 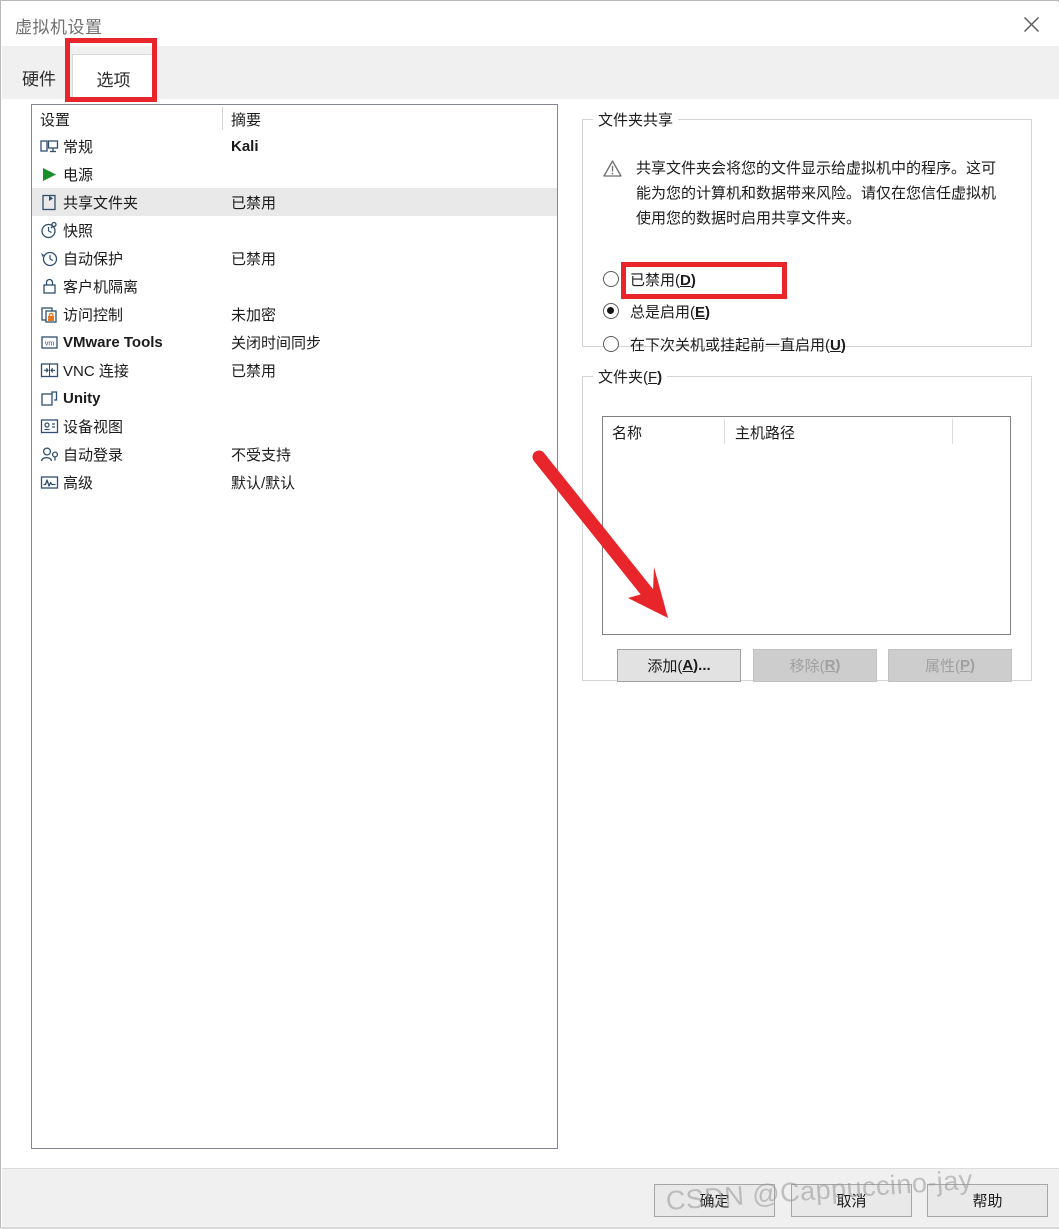 I want to click on vmware-tools-icon: vm, so click(x=49, y=342).